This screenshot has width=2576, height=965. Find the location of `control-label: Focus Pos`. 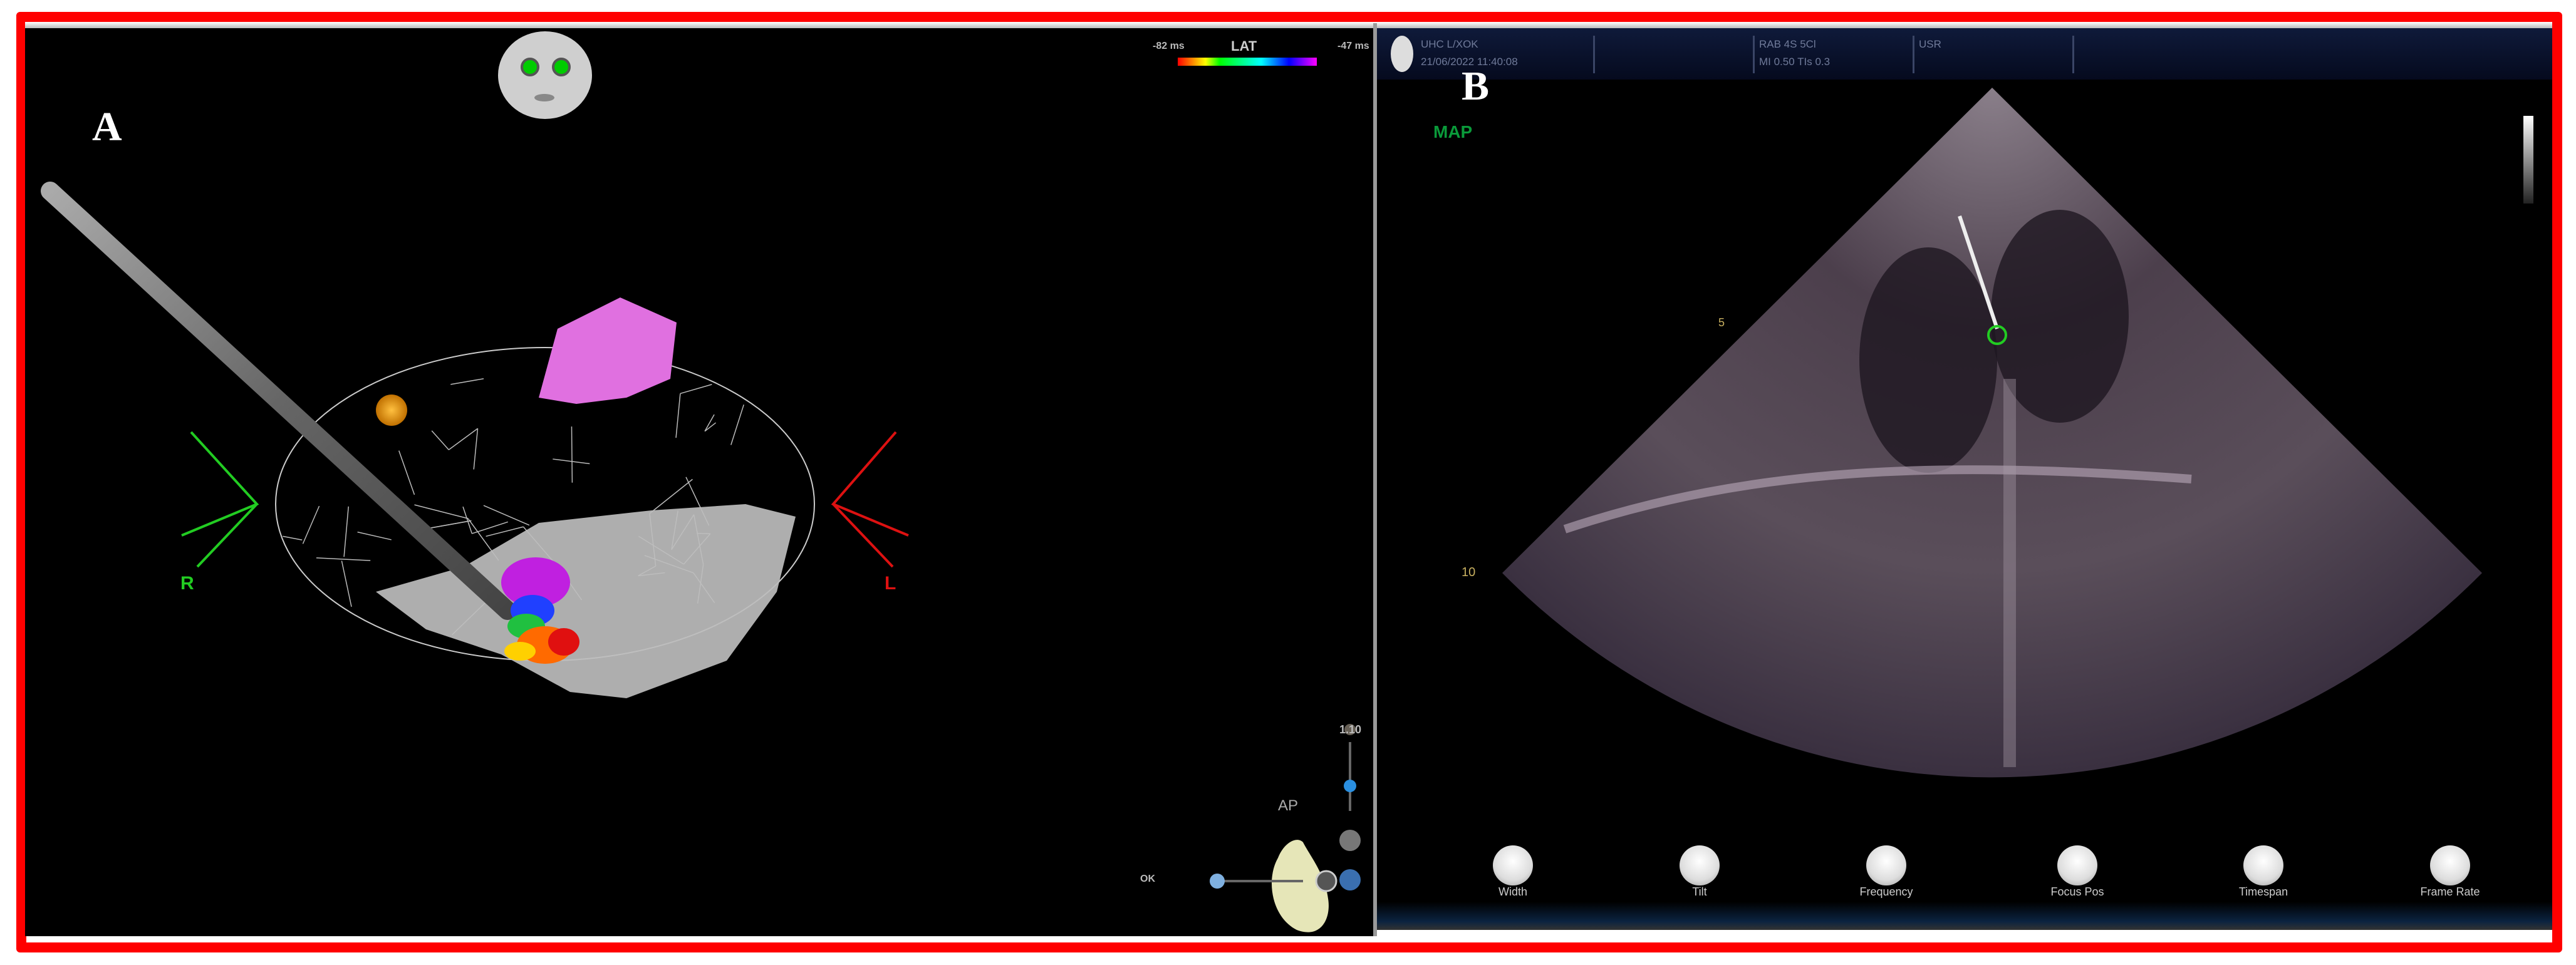

control-label: Focus Pos is located at coordinates (2077, 891).